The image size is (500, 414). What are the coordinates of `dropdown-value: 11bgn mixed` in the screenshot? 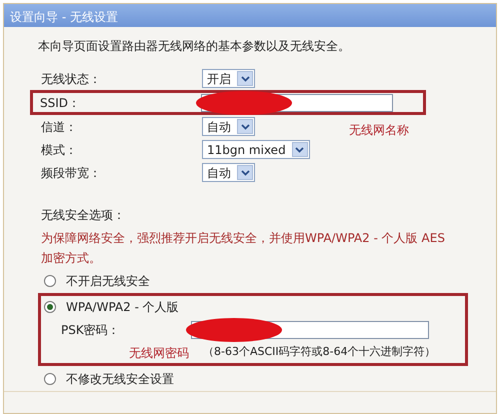 It's located at (246, 150).